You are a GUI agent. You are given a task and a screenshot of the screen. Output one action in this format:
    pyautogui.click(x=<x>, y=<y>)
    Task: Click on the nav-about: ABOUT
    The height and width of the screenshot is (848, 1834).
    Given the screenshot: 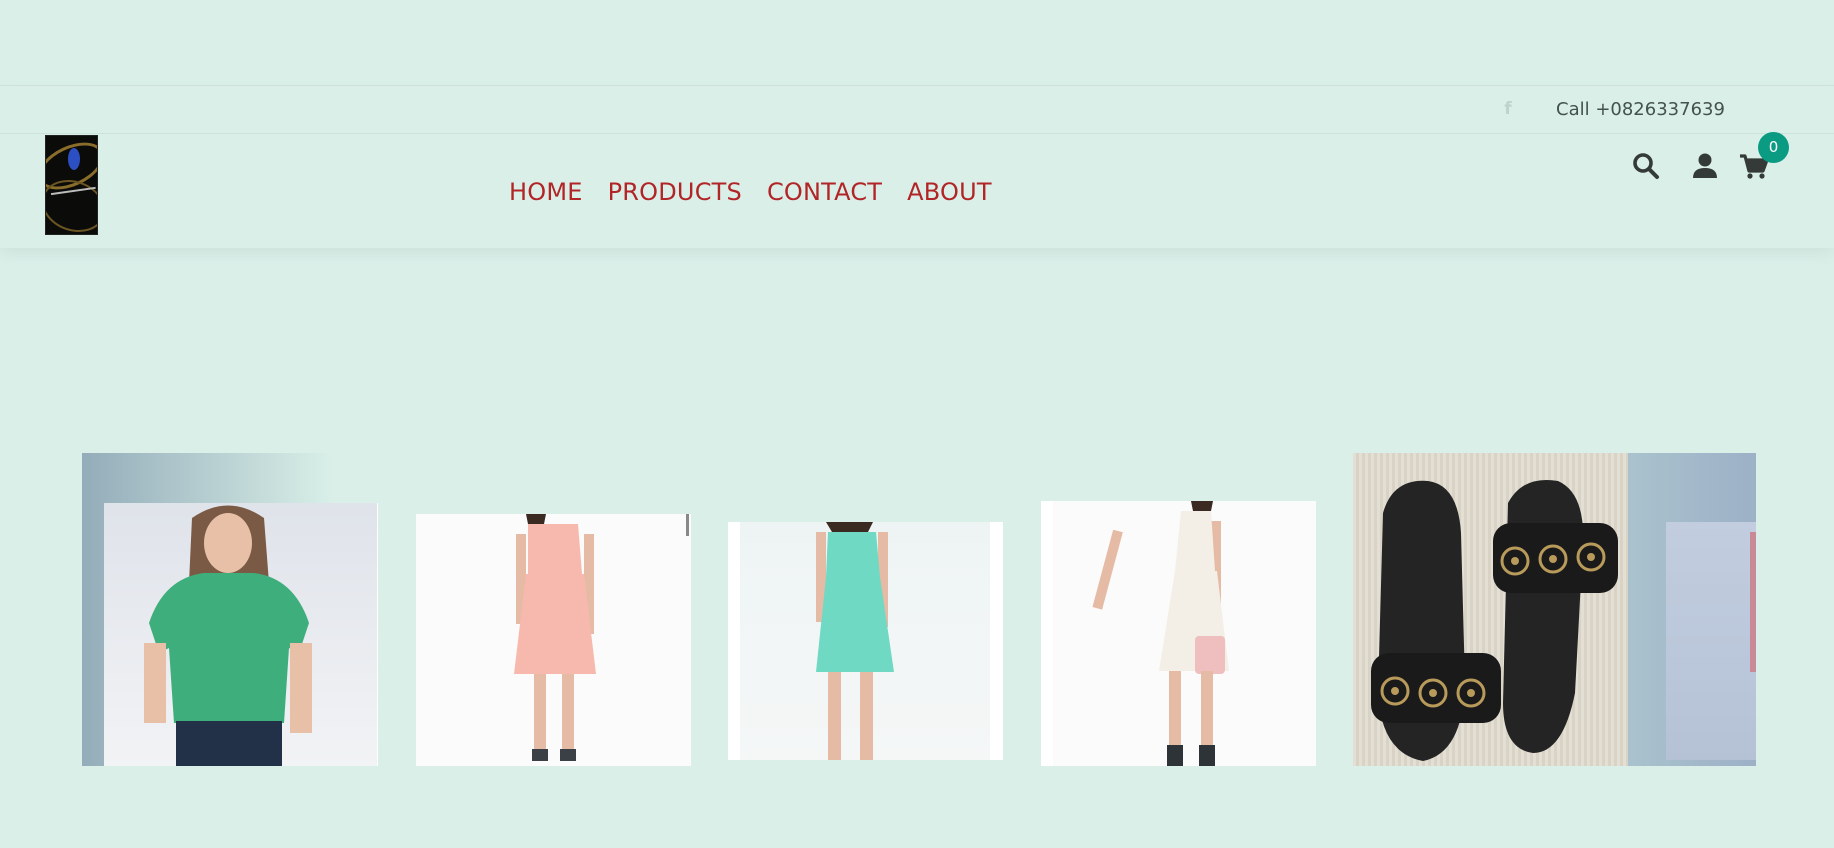 What is the action you would take?
    pyautogui.click(x=949, y=192)
    